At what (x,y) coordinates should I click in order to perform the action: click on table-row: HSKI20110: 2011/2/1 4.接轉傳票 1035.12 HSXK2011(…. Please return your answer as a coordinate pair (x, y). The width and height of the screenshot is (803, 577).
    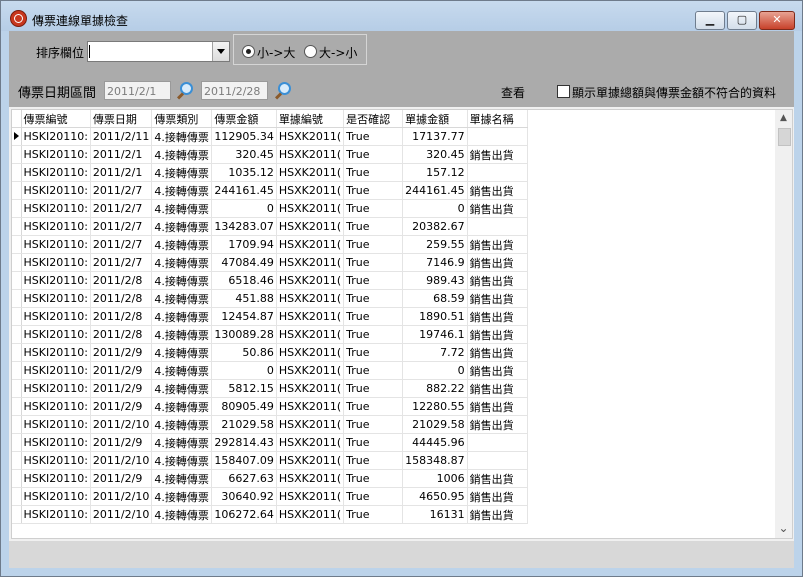
    Looking at the image, I should click on (270, 172).